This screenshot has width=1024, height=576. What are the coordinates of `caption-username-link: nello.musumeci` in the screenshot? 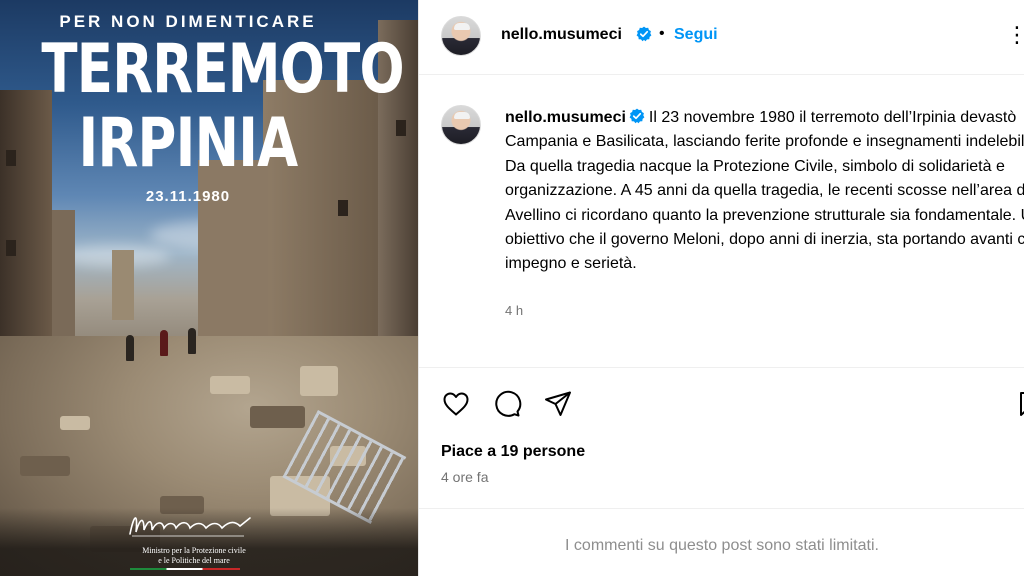 It's located at (565, 117).